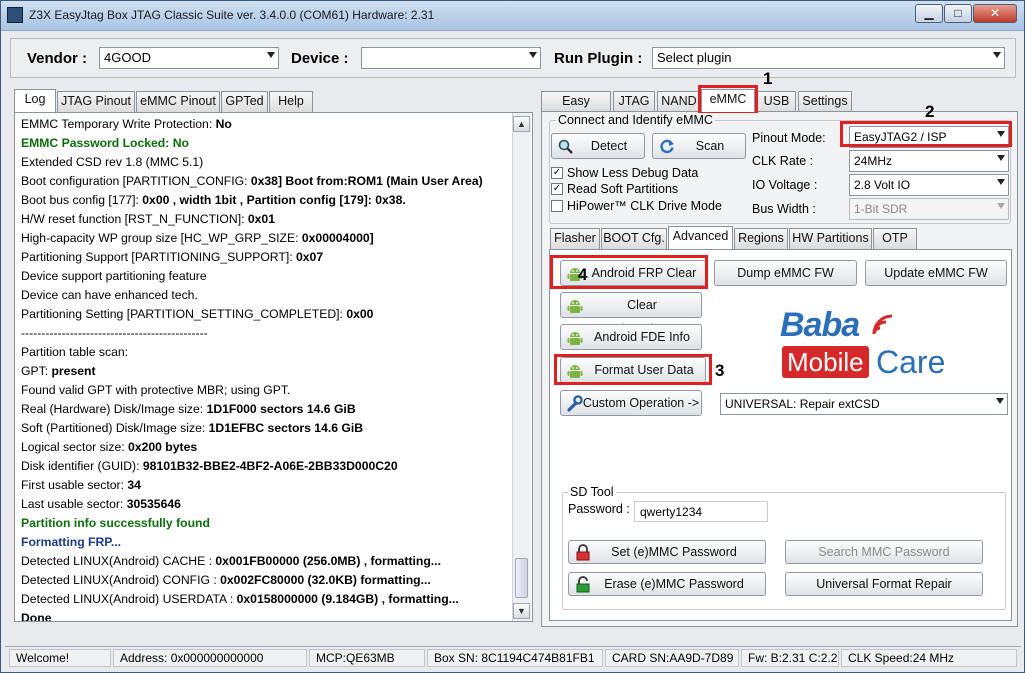 This screenshot has height=673, width=1025. Describe the element at coordinates (286, 428) in the screenshot. I see `log-value: 1D1EFBC sectors 14.6 GiB` at that location.